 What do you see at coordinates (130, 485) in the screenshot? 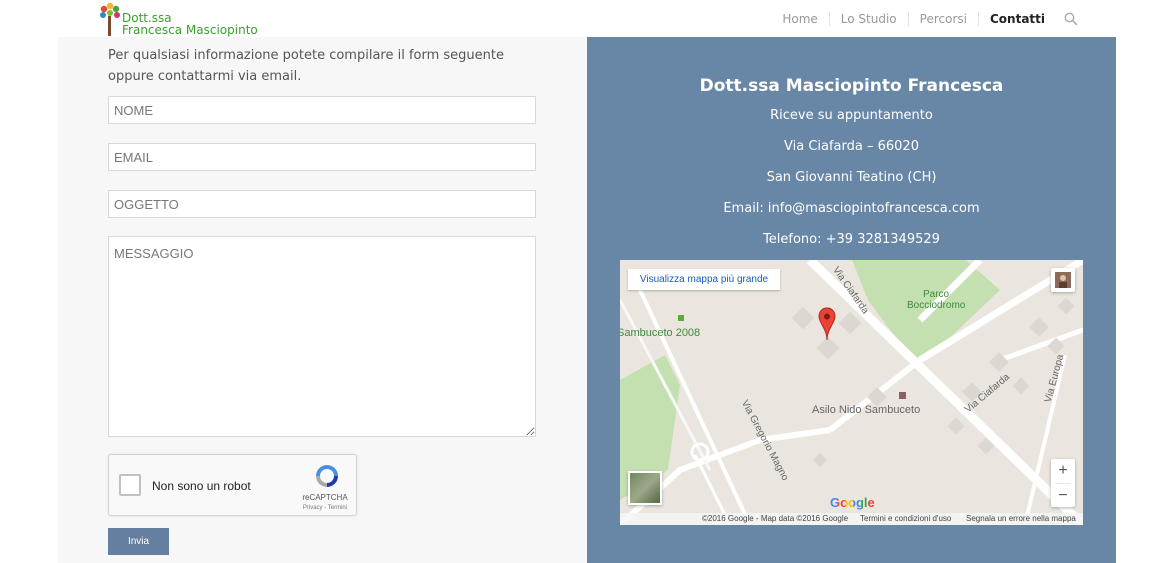
I see `captcha-checkbox` at bounding box center [130, 485].